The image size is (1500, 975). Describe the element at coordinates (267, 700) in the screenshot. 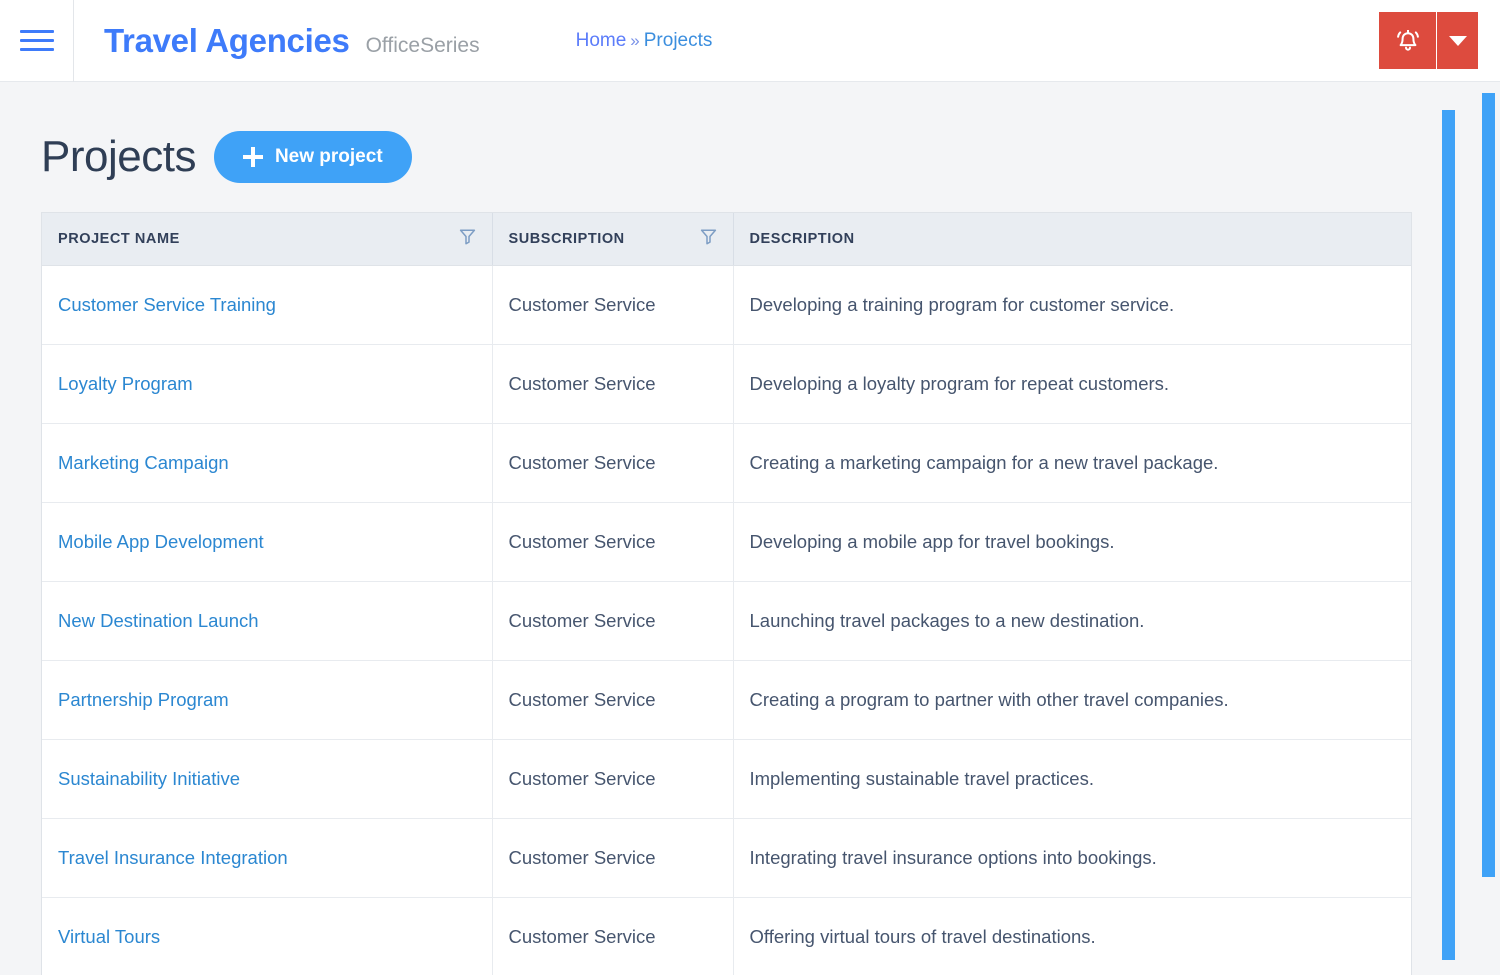

I see `cell-project-name: Partnership Program` at that location.